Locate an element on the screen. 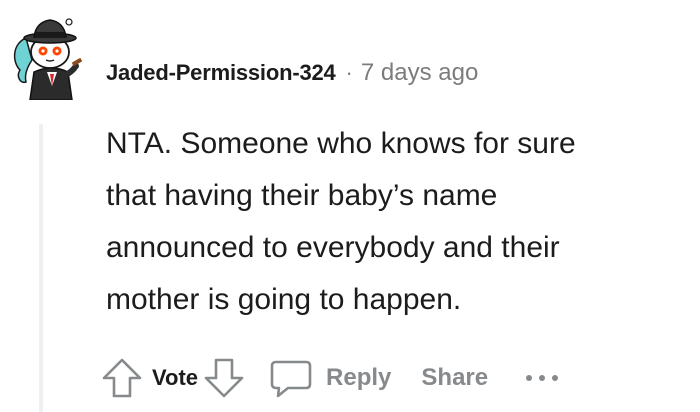  author-name: Jaded-Permission-324 is located at coordinates (221, 73).